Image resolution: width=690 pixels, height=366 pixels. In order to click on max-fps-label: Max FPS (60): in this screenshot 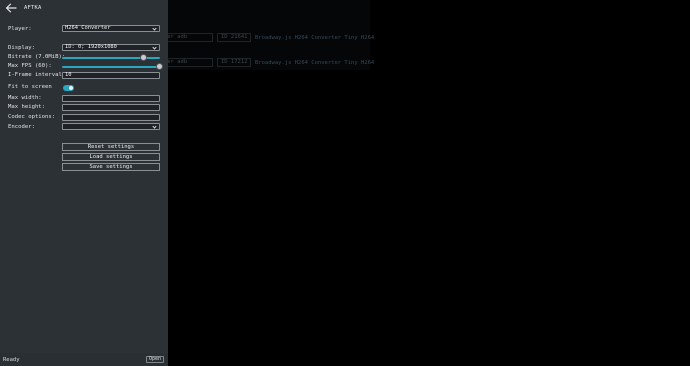, I will do `click(30, 66)`.